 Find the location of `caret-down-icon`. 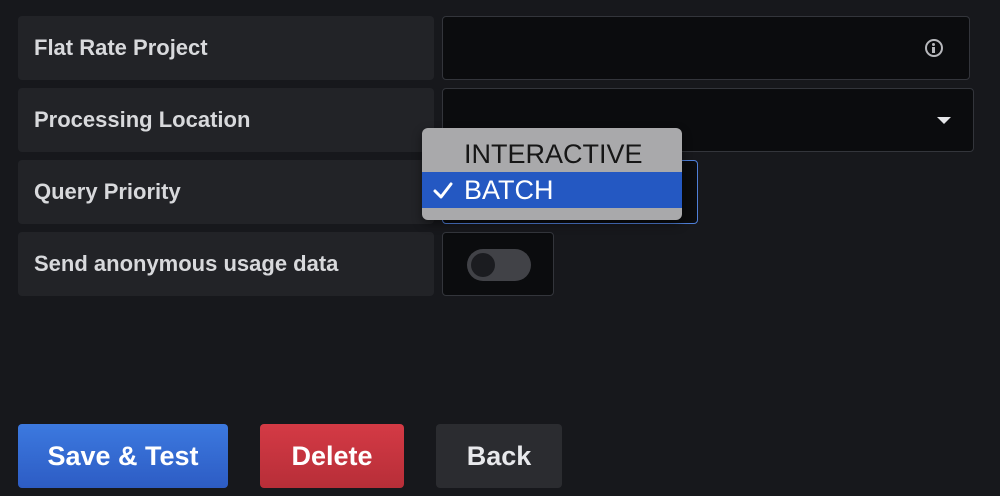

caret-down-icon is located at coordinates (944, 120).